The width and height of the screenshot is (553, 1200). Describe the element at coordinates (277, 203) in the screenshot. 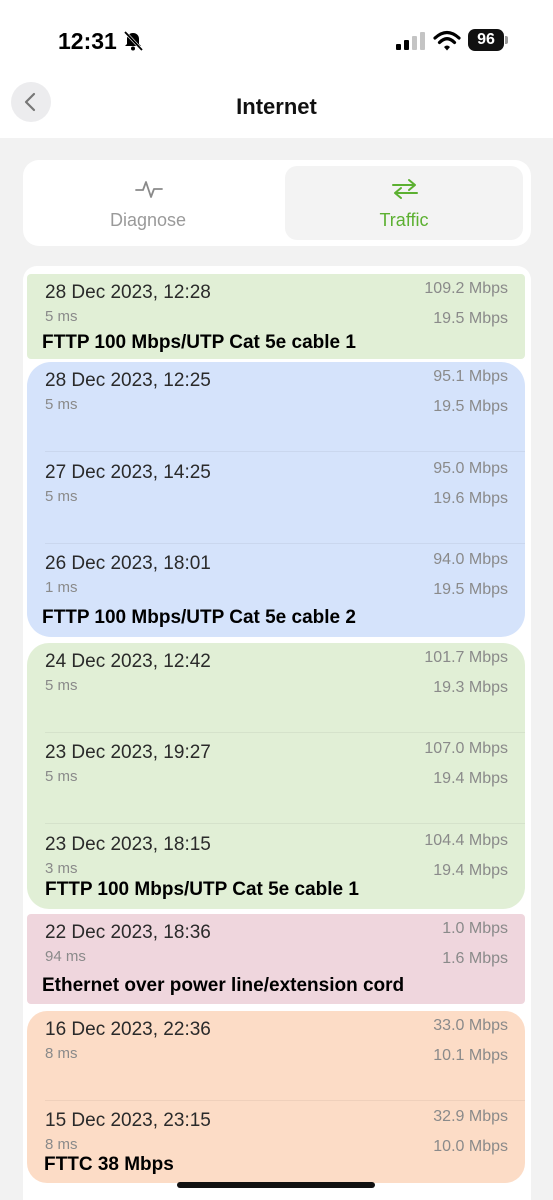

I see `segmented-tabs: Diagnose Traffic` at that location.